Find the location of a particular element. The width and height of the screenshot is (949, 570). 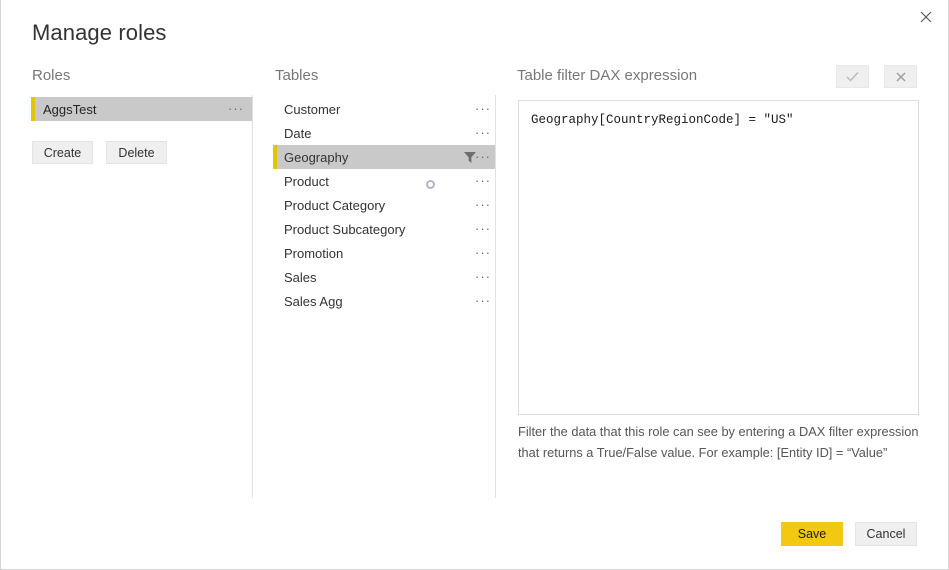

sidebar-item-promotion: Promotion ··· is located at coordinates (384, 253).